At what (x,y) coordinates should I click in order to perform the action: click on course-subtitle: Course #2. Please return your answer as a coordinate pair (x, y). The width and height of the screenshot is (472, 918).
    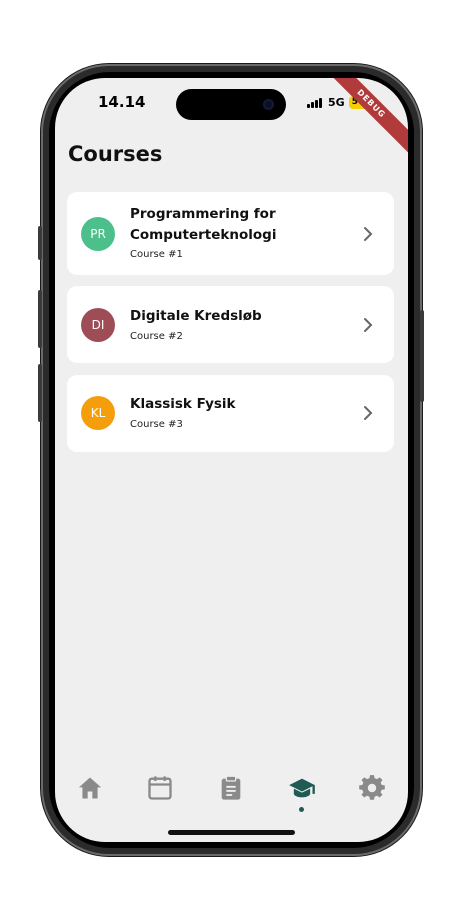
    Looking at the image, I should click on (156, 336).